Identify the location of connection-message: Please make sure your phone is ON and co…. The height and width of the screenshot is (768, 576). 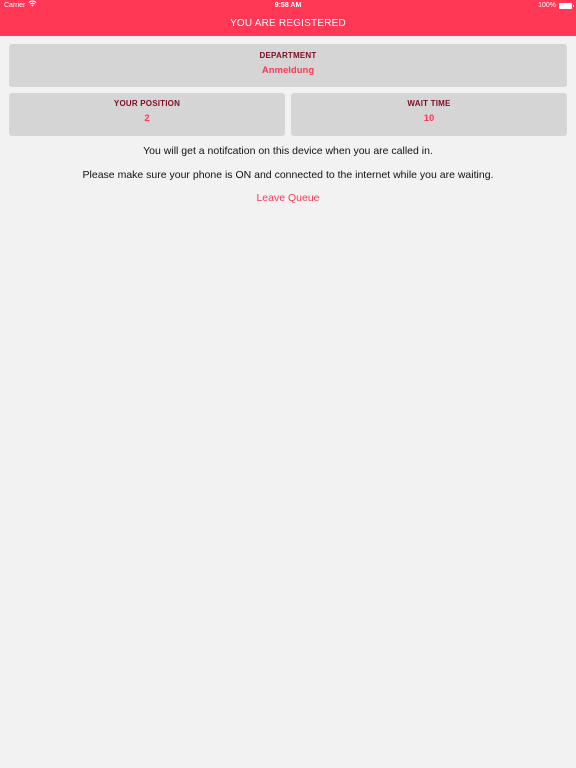
(288, 175).